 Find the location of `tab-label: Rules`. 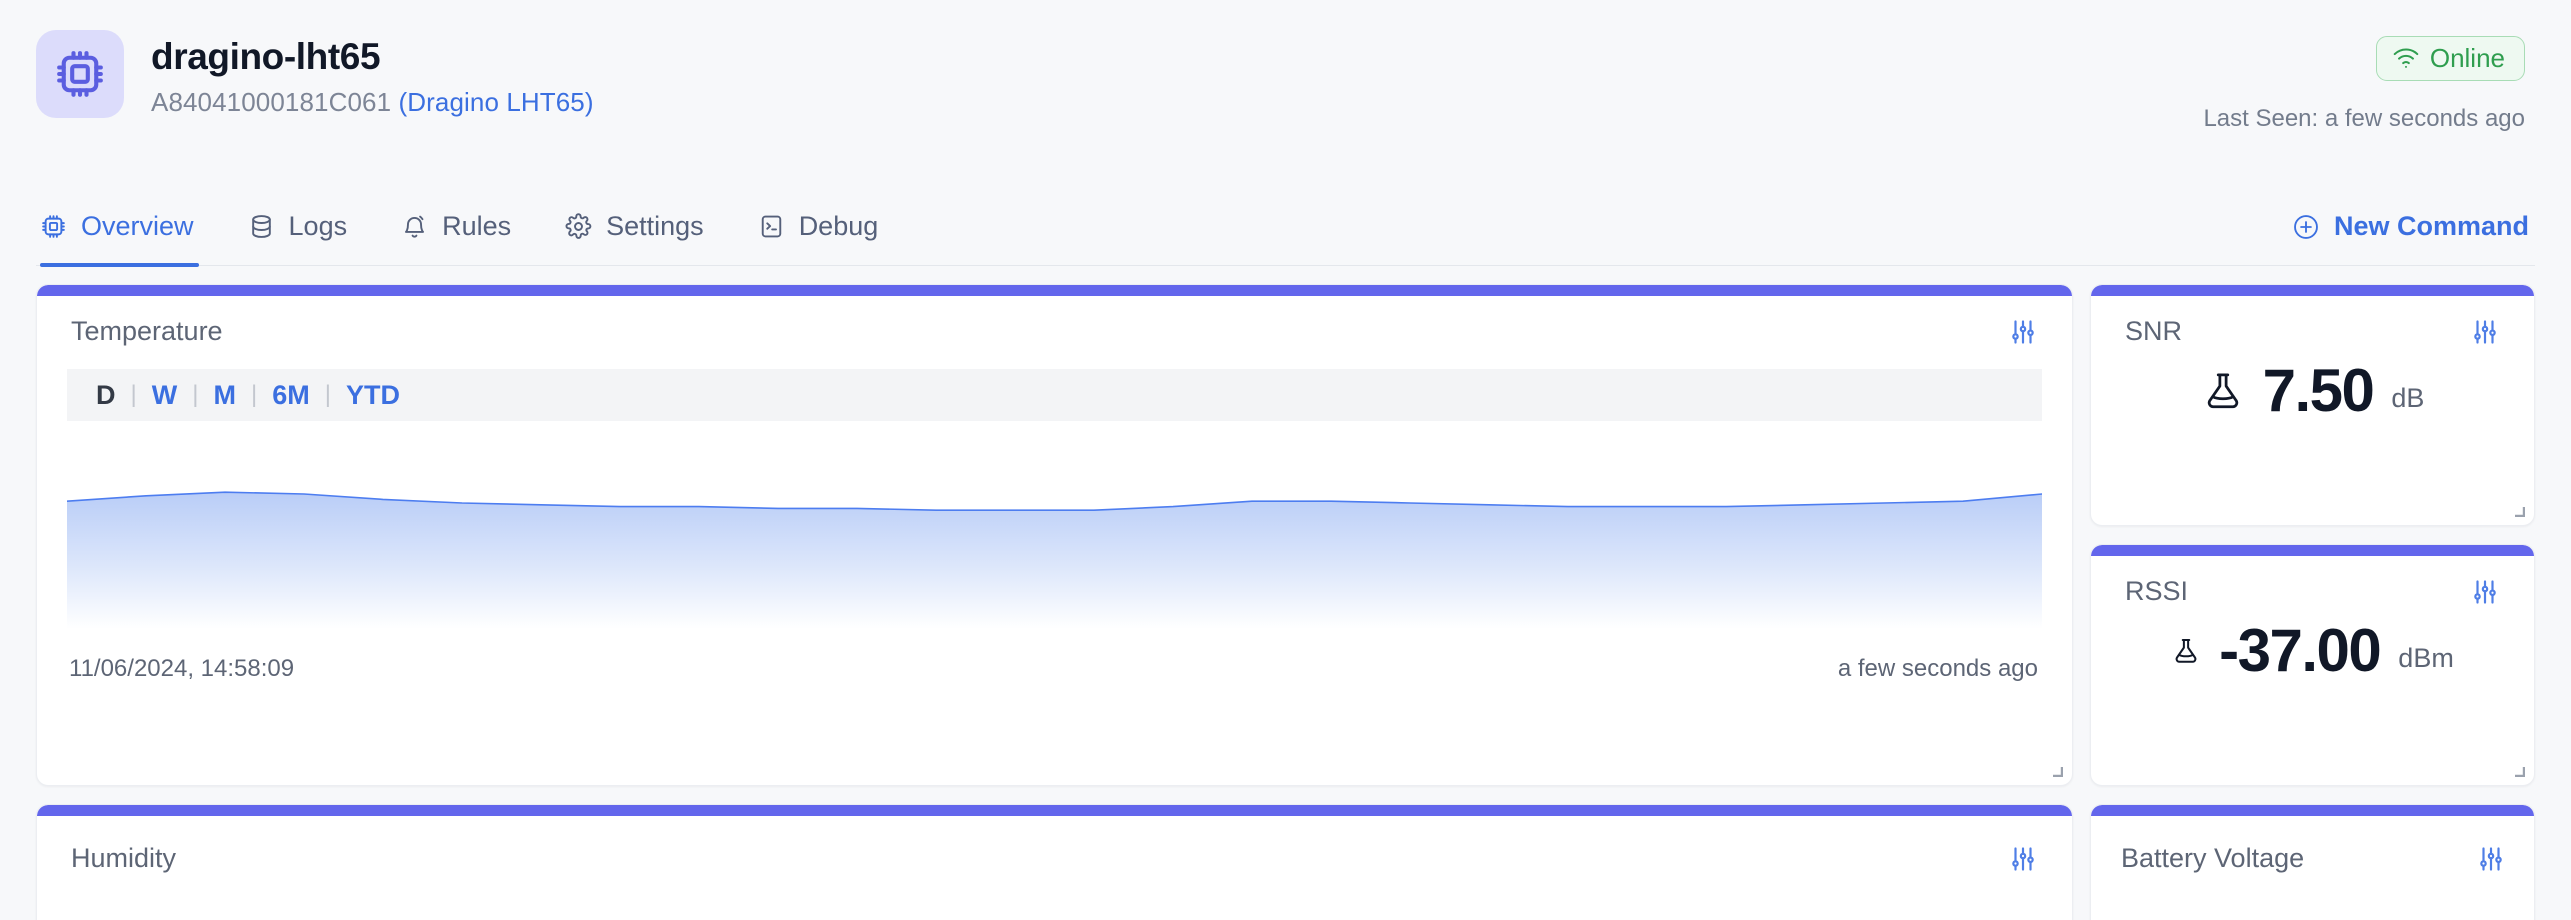

tab-label: Rules is located at coordinates (477, 226).